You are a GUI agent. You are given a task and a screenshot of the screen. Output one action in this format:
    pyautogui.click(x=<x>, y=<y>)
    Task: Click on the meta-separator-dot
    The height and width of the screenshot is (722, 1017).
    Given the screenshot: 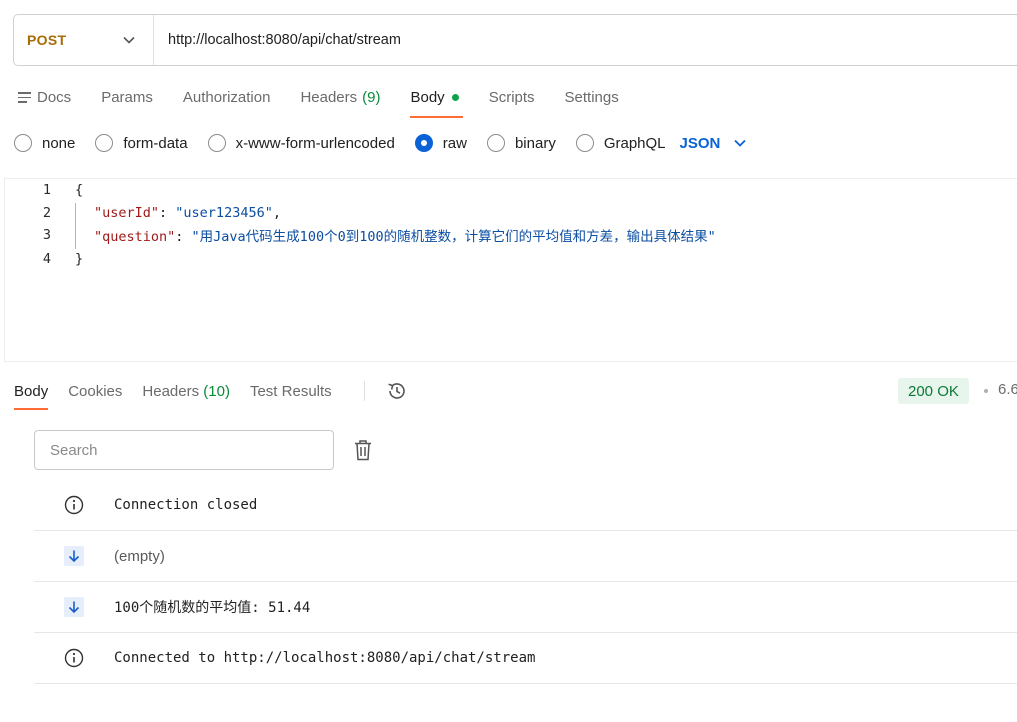 What is the action you would take?
    pyautogui.click(x=986, y=391)
    